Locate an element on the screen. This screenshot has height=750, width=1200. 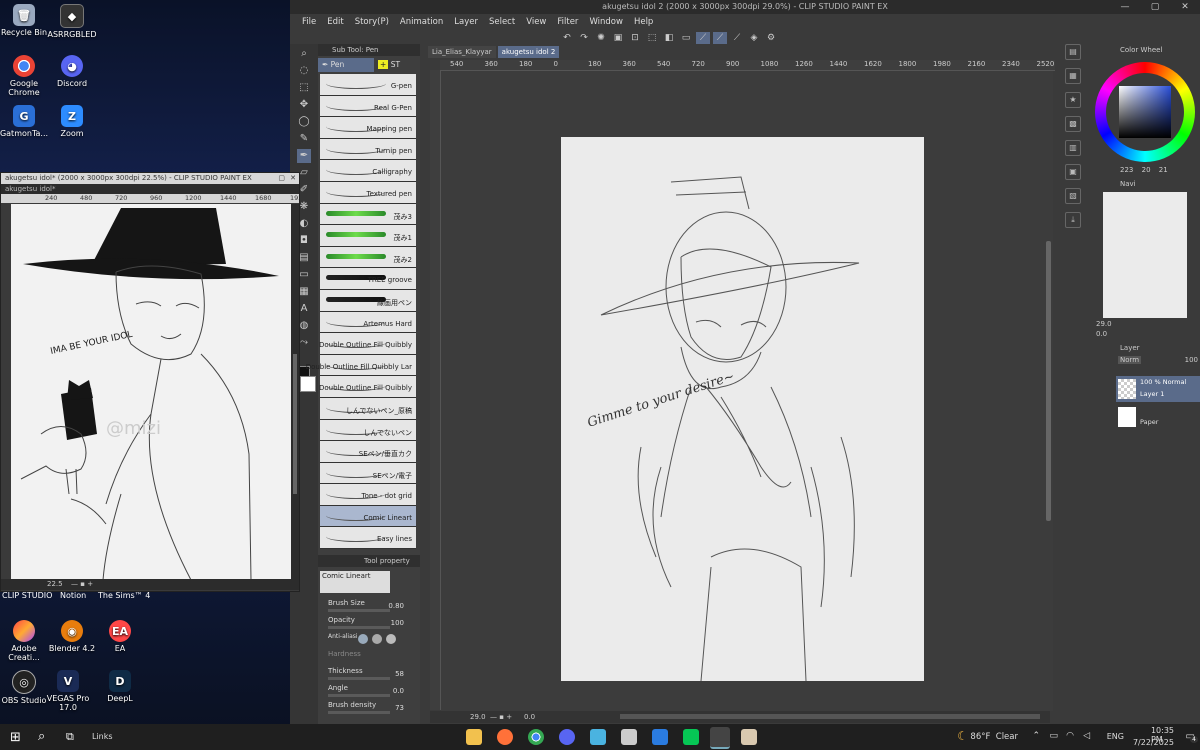
brush-item: Easy lines is located at coordinates (368, 538).